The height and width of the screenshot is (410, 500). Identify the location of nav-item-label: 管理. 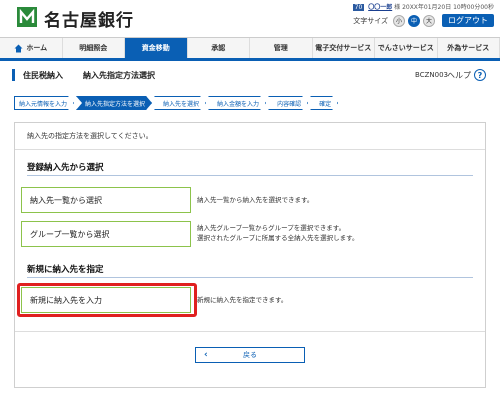
(280, 48).